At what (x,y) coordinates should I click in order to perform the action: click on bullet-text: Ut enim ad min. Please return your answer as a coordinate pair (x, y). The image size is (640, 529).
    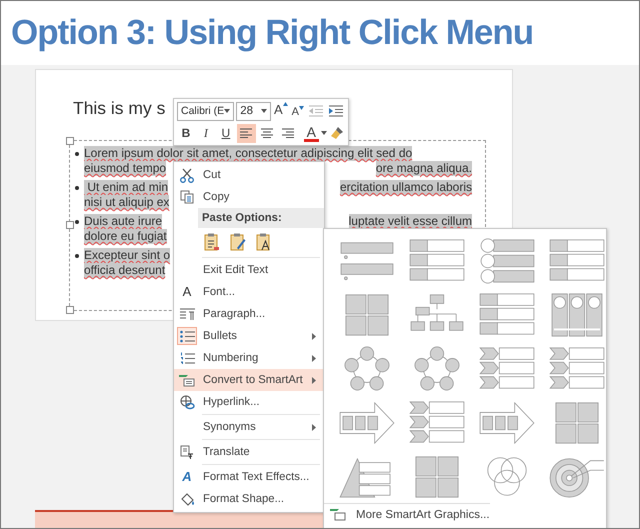
    Looking at the image, I should click on (126, 187).